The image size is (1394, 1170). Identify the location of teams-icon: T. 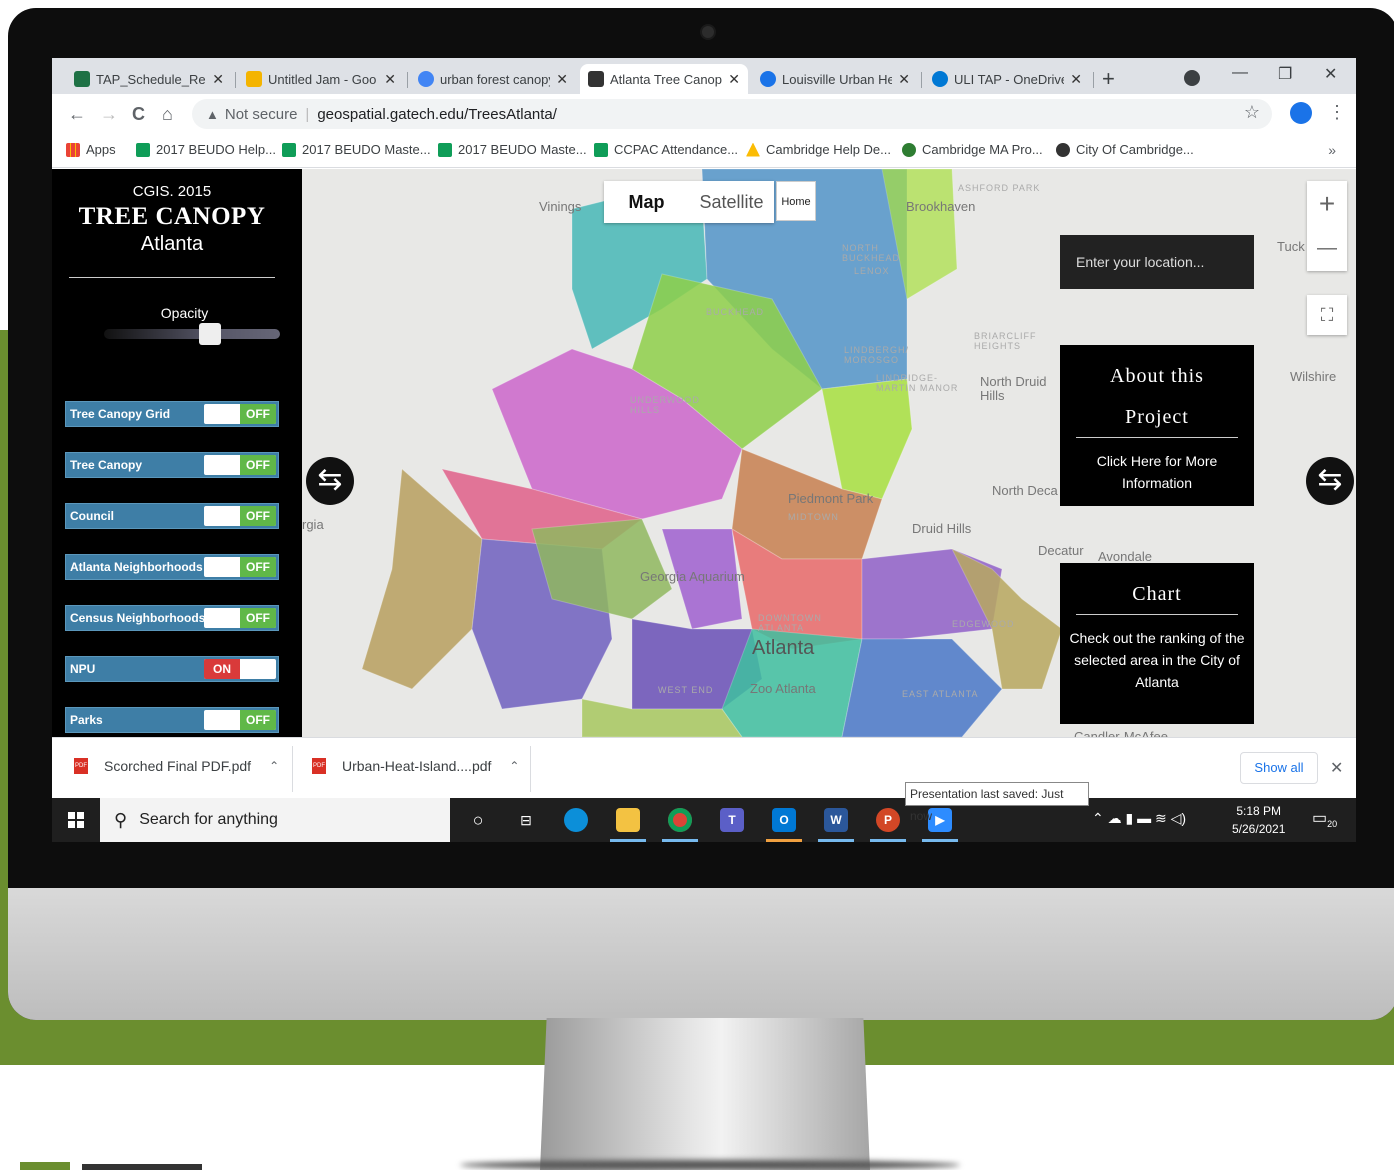
(732, 820).